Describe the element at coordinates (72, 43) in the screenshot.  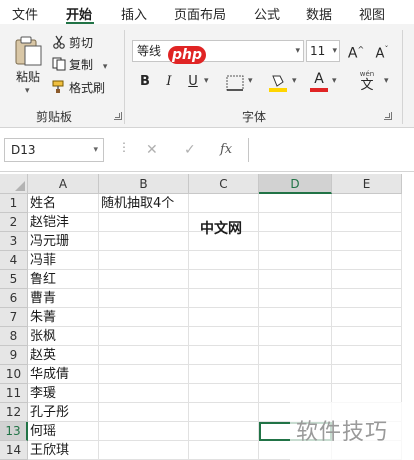
I see `cut-button: 剪切` at that location.